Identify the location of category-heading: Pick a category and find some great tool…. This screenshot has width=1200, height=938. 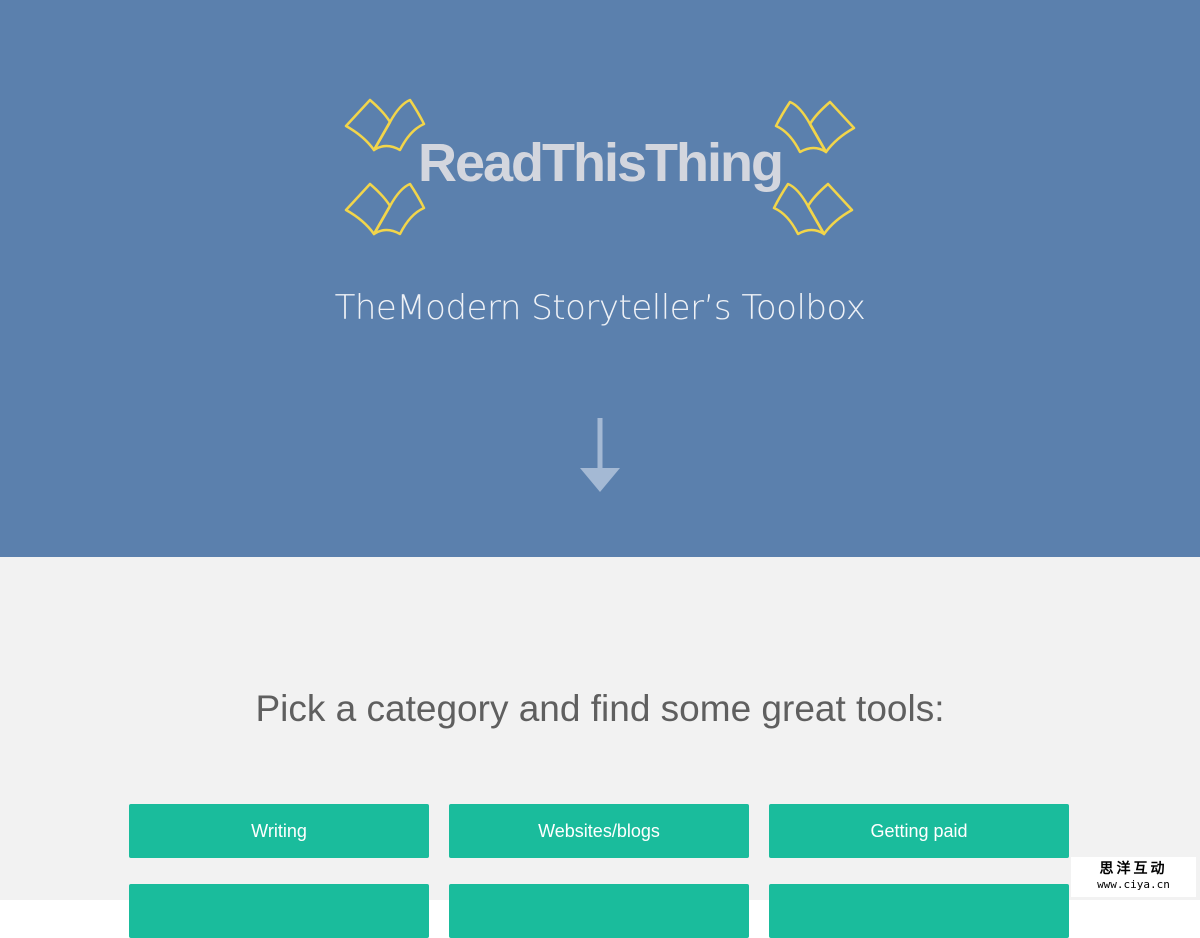
(600, 708).